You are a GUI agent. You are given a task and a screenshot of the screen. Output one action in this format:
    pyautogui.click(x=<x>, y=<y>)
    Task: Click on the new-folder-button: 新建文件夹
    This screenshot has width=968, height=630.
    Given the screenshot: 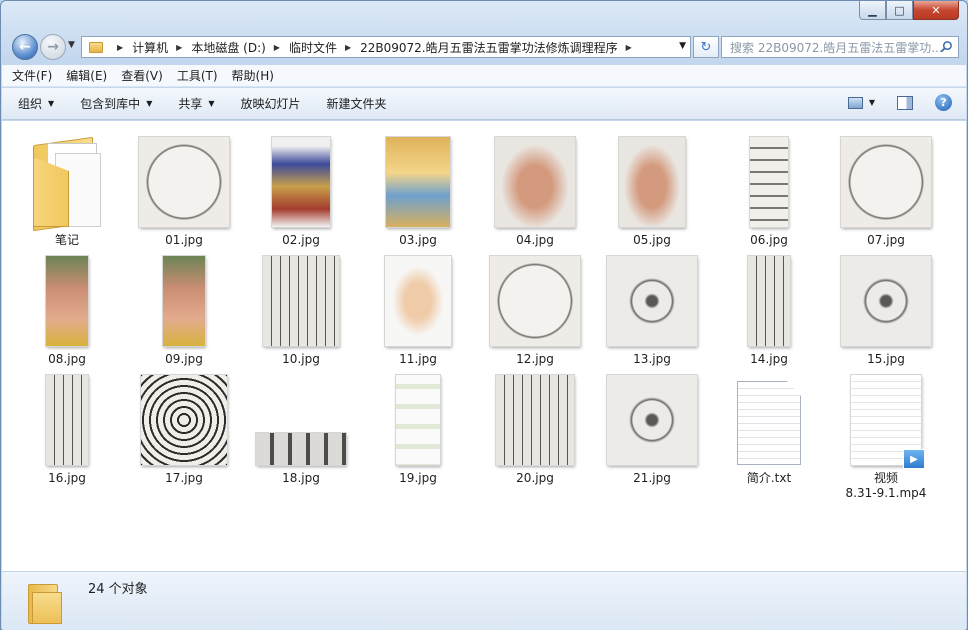 What is the action you would take?
    pyautogui.click(x=357, y=103)
    